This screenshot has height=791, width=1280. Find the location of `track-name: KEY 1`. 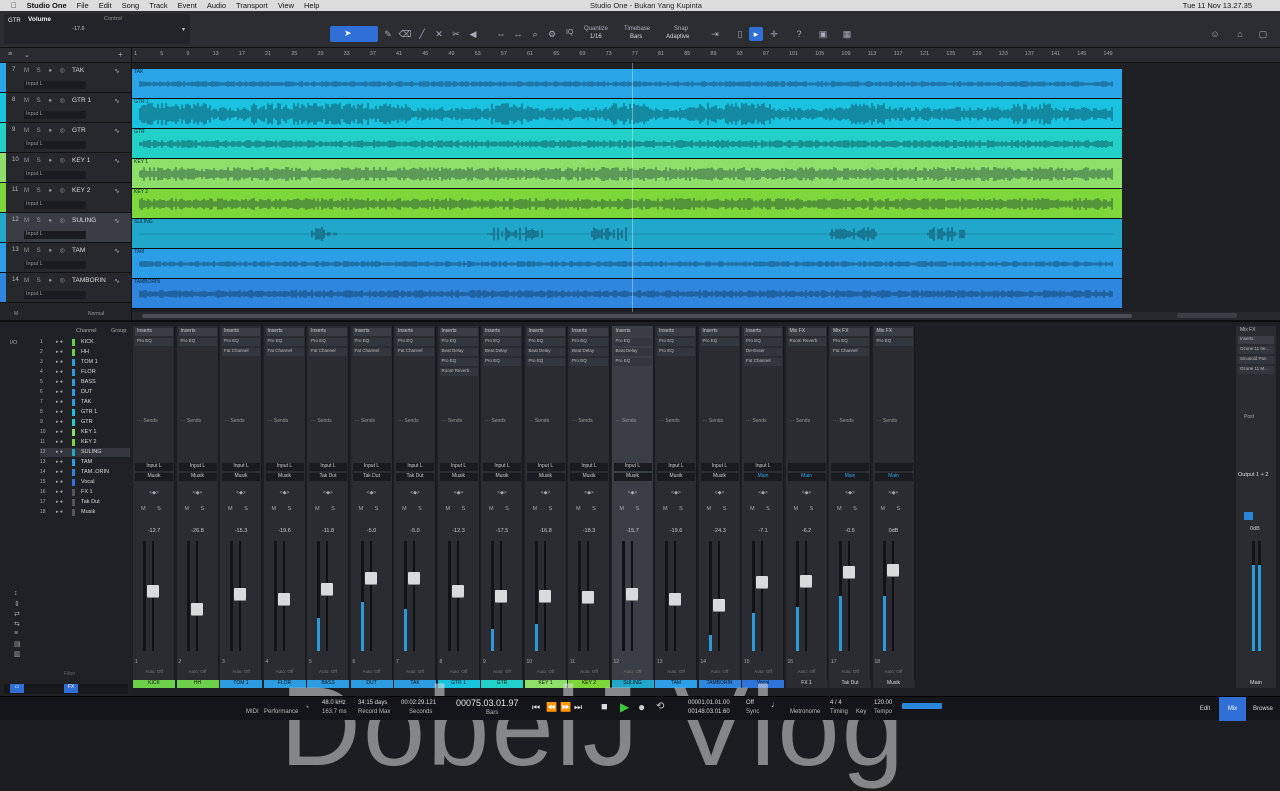

track-name: KEY 1 is located at coordinates (81, 160).